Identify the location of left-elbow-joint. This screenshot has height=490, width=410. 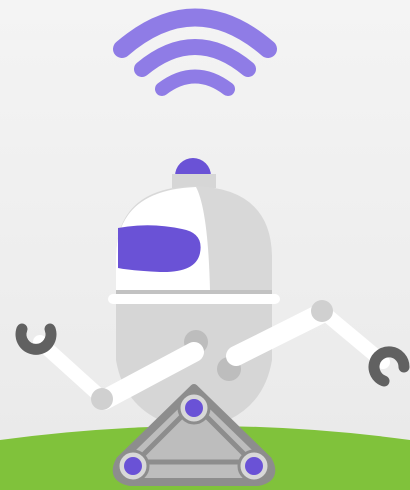
(102, 399).